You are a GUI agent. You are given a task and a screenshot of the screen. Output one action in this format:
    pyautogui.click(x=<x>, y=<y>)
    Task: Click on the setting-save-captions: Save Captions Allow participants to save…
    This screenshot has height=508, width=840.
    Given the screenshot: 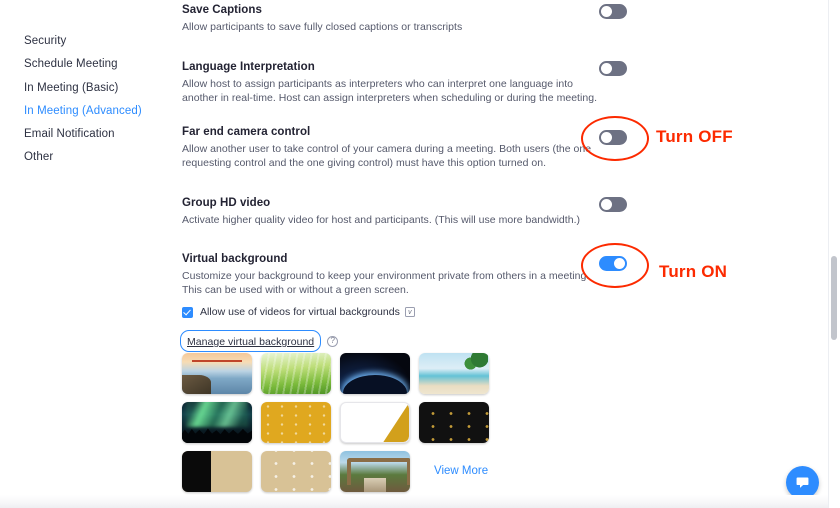 What is the action you would take?
    pyautogui.click(x=462, y=19)
    